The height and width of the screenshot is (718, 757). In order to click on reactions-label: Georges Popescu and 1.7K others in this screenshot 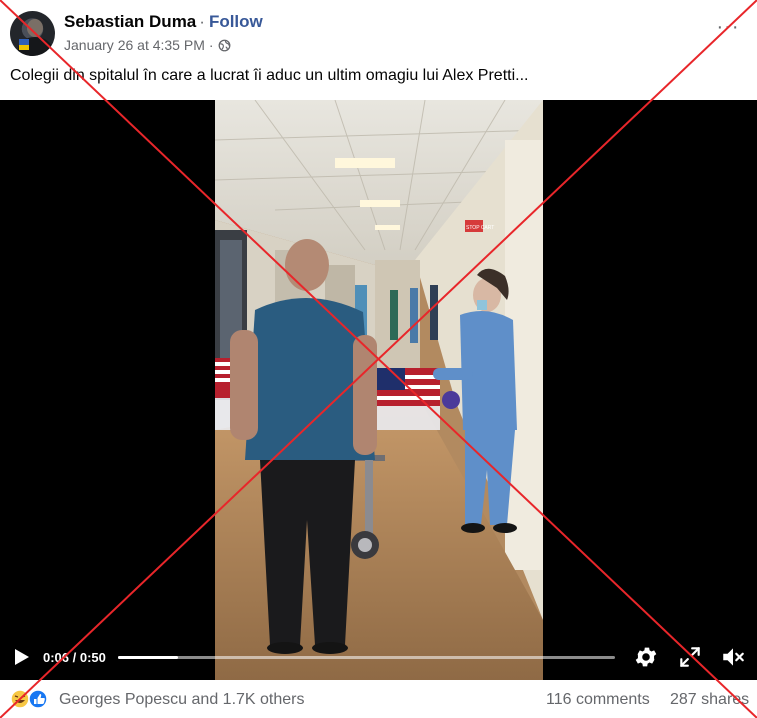, I will do `click(182, 700)`.